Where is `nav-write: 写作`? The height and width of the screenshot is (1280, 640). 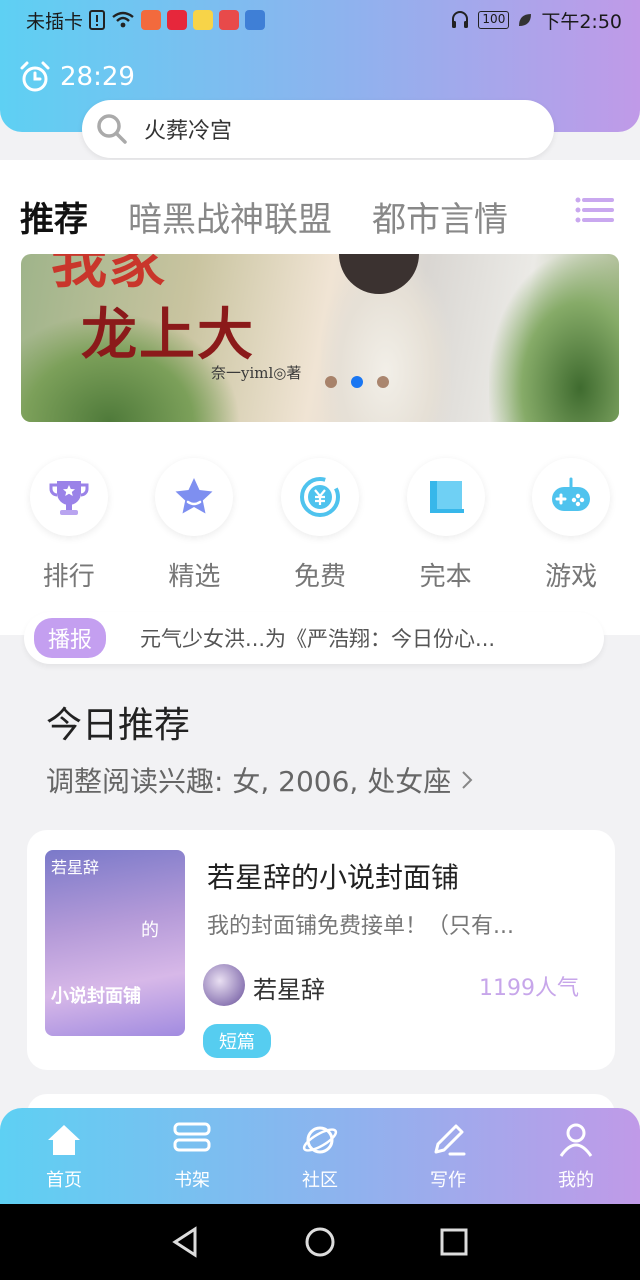
nav-write: 写作 is located at coordinates (448, 1156).